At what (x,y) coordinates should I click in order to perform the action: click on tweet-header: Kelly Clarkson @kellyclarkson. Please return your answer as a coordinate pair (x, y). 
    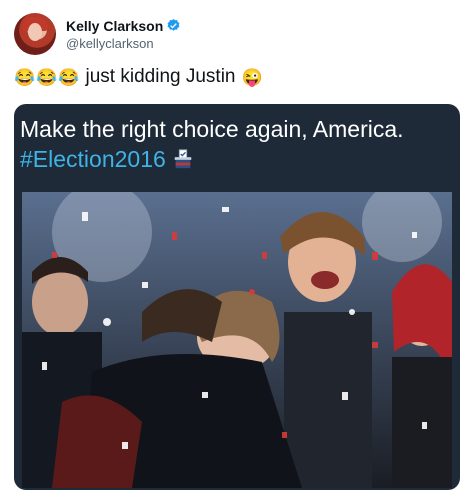
    Looking at the image, I should click on (97, 34).